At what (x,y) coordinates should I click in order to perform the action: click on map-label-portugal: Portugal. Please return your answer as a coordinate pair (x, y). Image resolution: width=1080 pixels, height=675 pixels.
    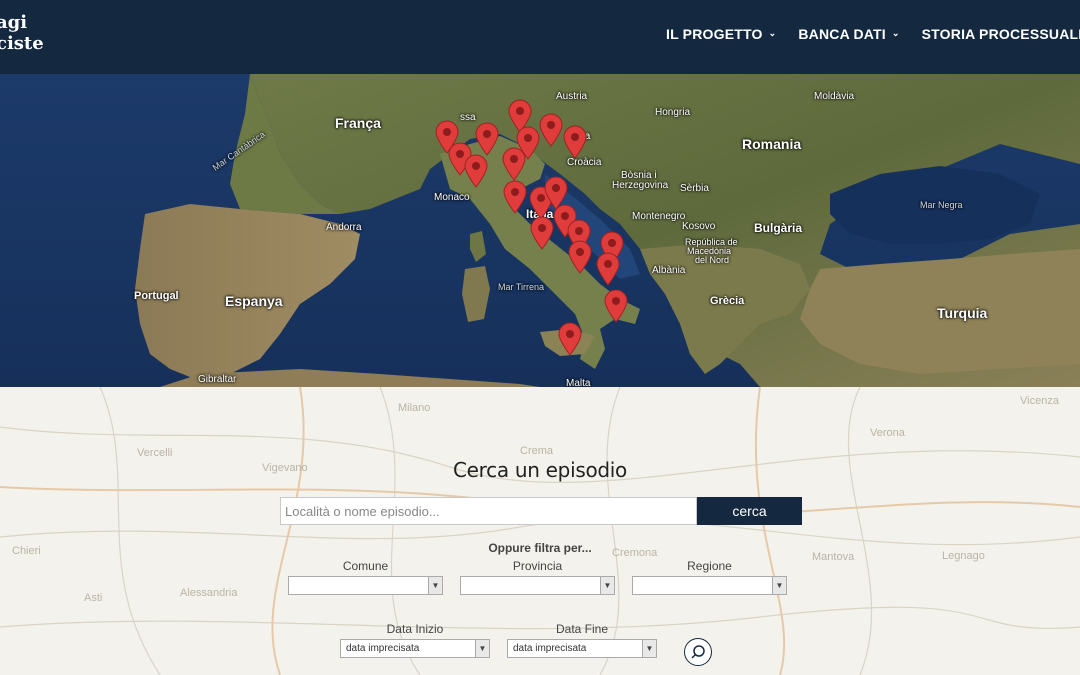
    Looking at the image, I should click on (156, 296).